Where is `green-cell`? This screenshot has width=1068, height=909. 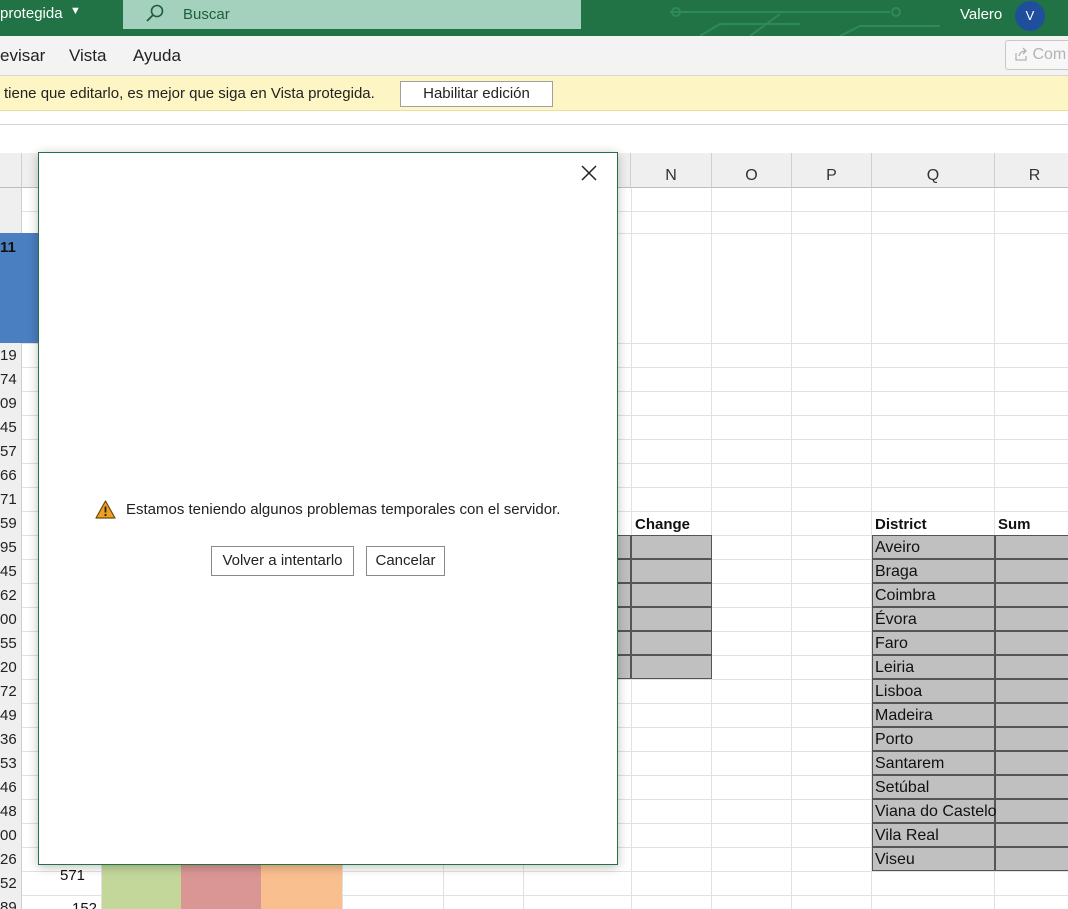
green-cell is located at coordinates (141, 886).